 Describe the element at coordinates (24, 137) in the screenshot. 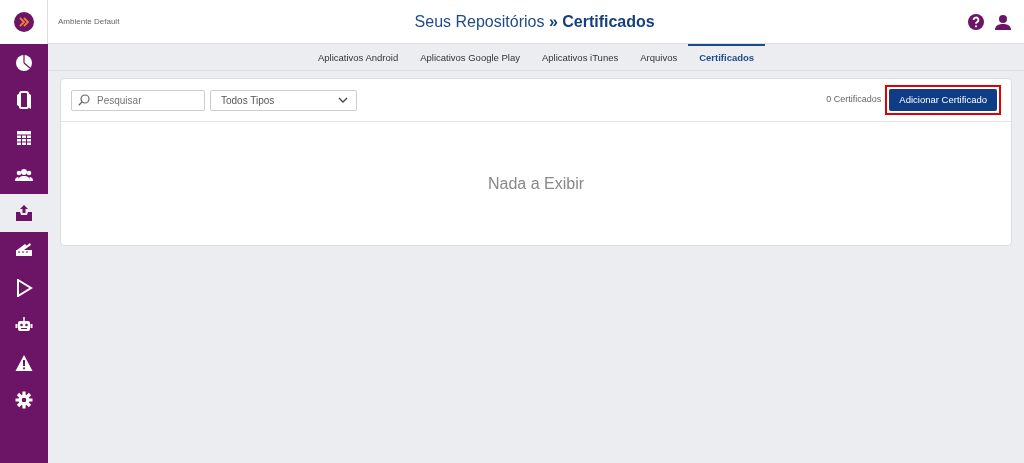

I see `table-icon` at that location.